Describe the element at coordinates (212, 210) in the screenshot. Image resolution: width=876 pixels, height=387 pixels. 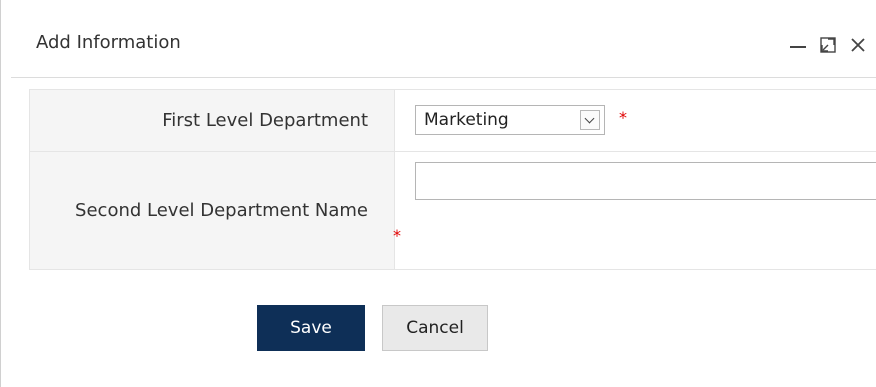
I see `second-level-label: Second Level Department Name` at that location.